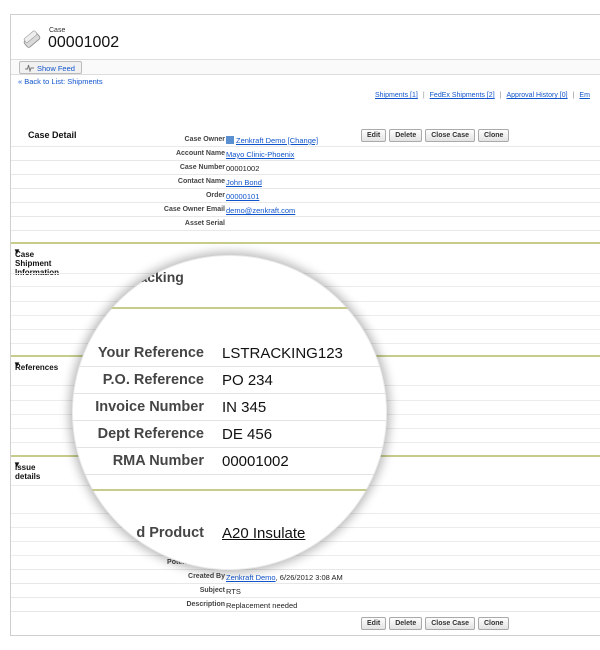 This screenshot has height=650, width=600. What do you see at coordinates (153, 380) in the screenshot?
I see `reference-label: P.O. Reference` at bounding box center [153, 380].